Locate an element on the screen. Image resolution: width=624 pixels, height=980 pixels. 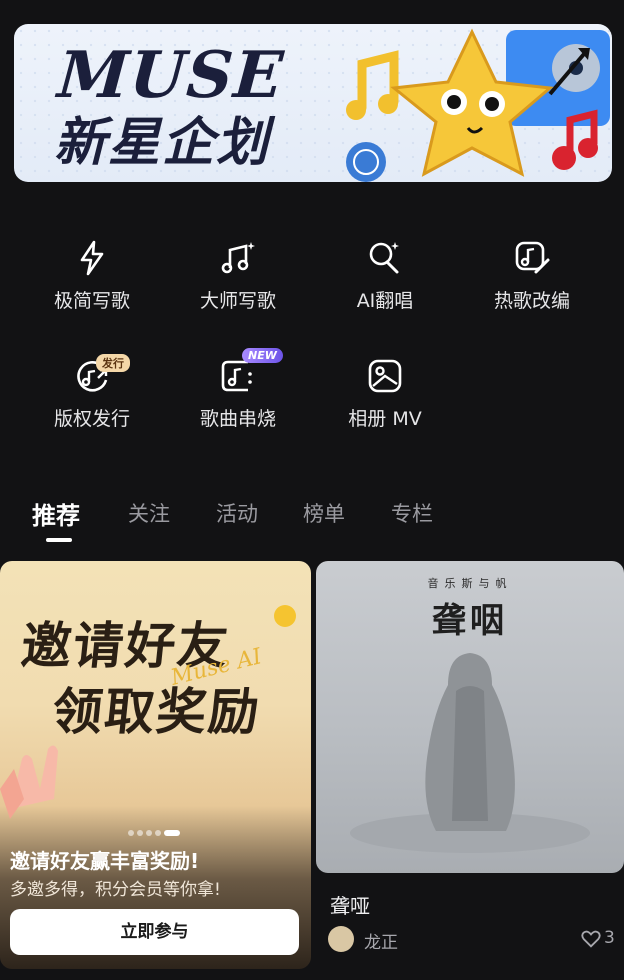
tool-label: 大师写歌 is located at coordinates (237, 301).